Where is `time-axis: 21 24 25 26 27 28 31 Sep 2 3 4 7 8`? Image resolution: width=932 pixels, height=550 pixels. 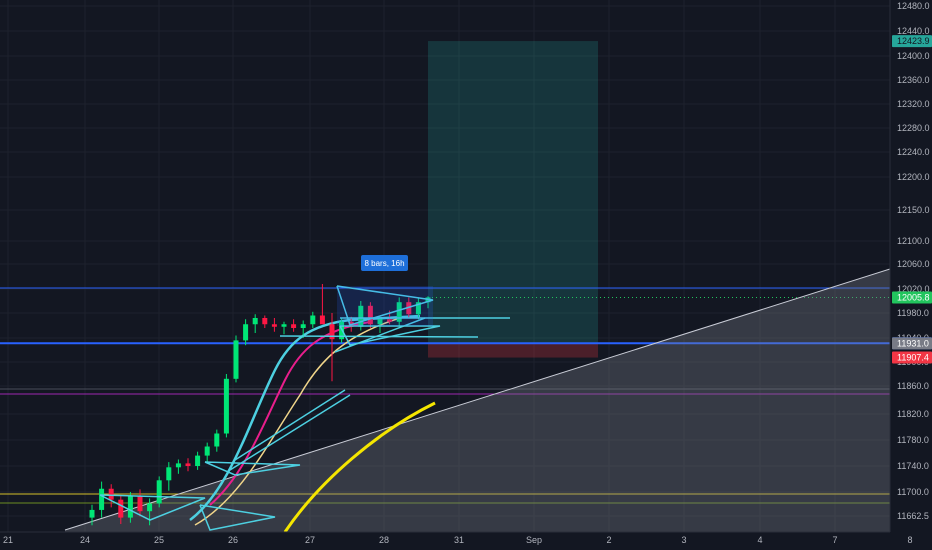 time-axis: 21 24 25 26 27 28 31 Sep 2 3 4 7 8 is located at coordinates (466, 540).